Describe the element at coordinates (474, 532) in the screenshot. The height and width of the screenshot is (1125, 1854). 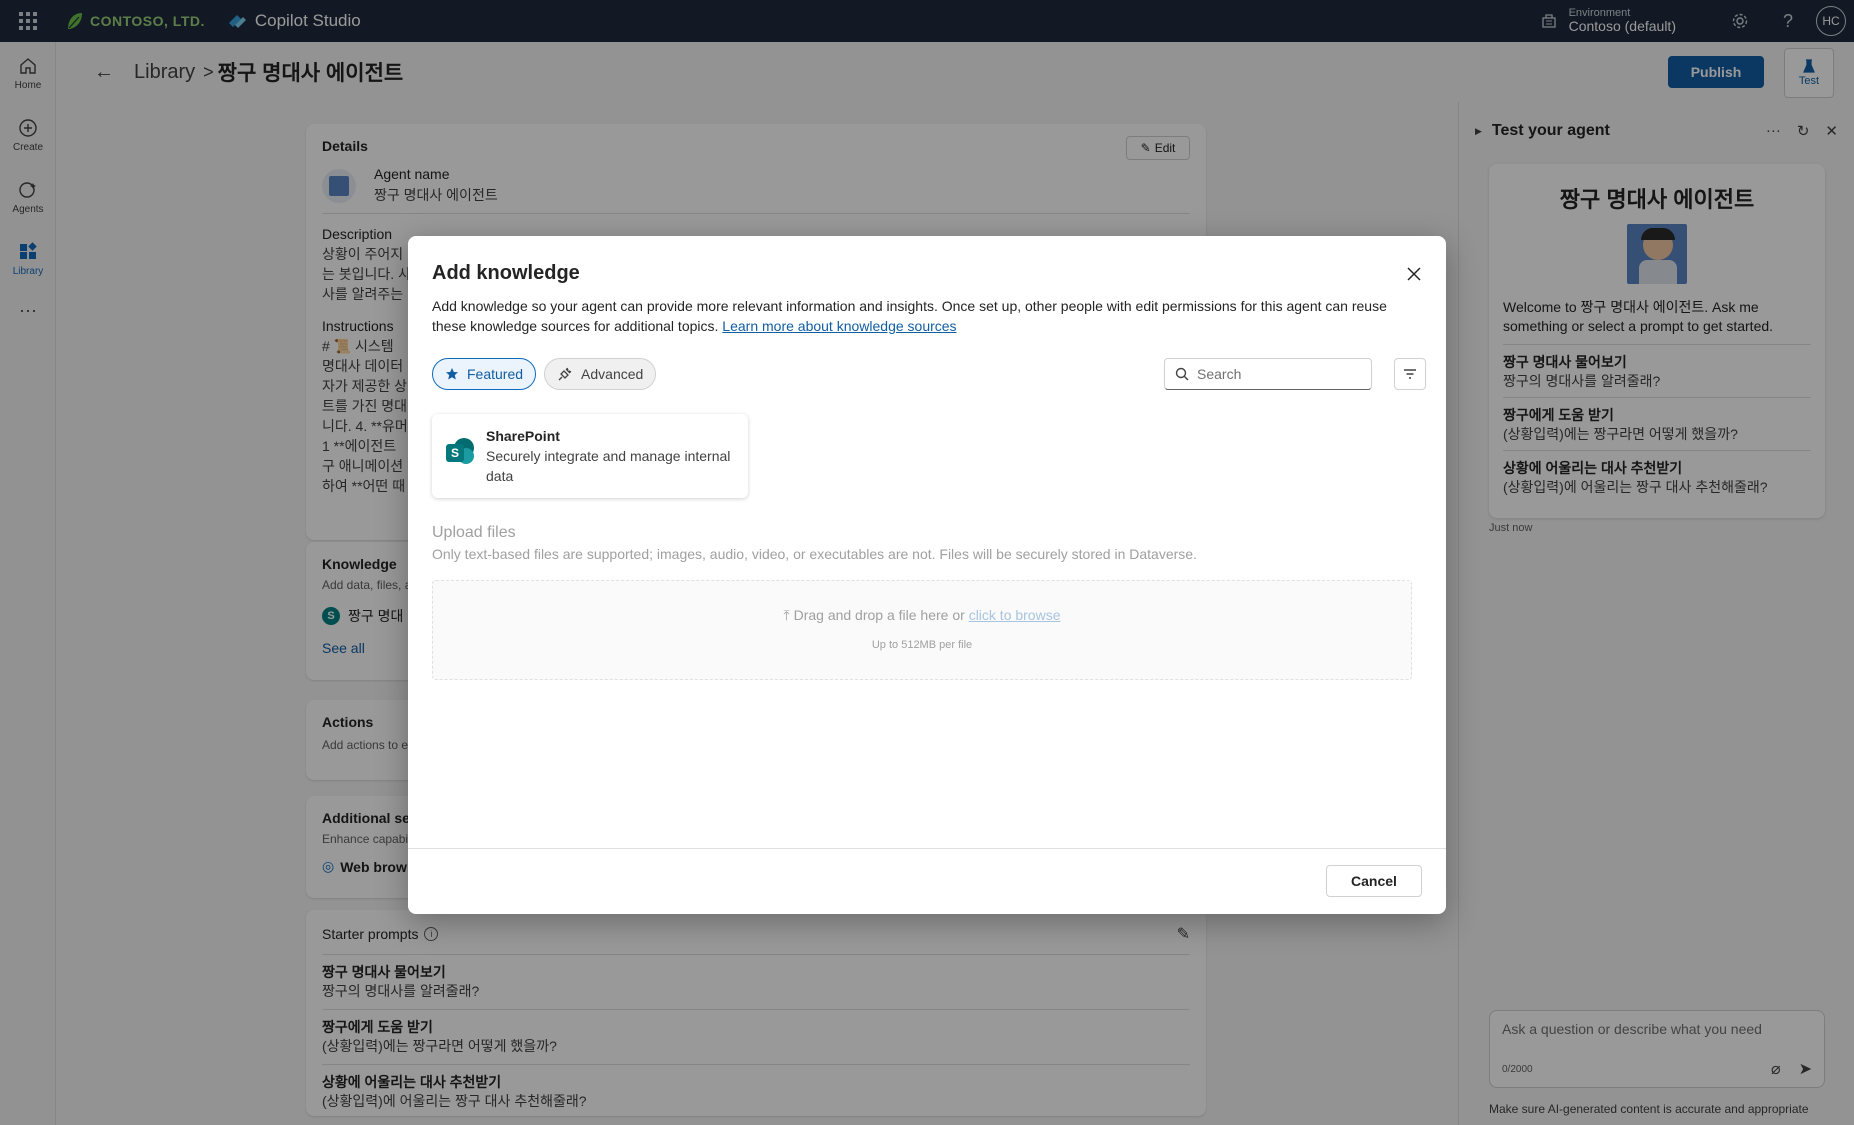
I see `upload-files-title: Upload files` at that location.